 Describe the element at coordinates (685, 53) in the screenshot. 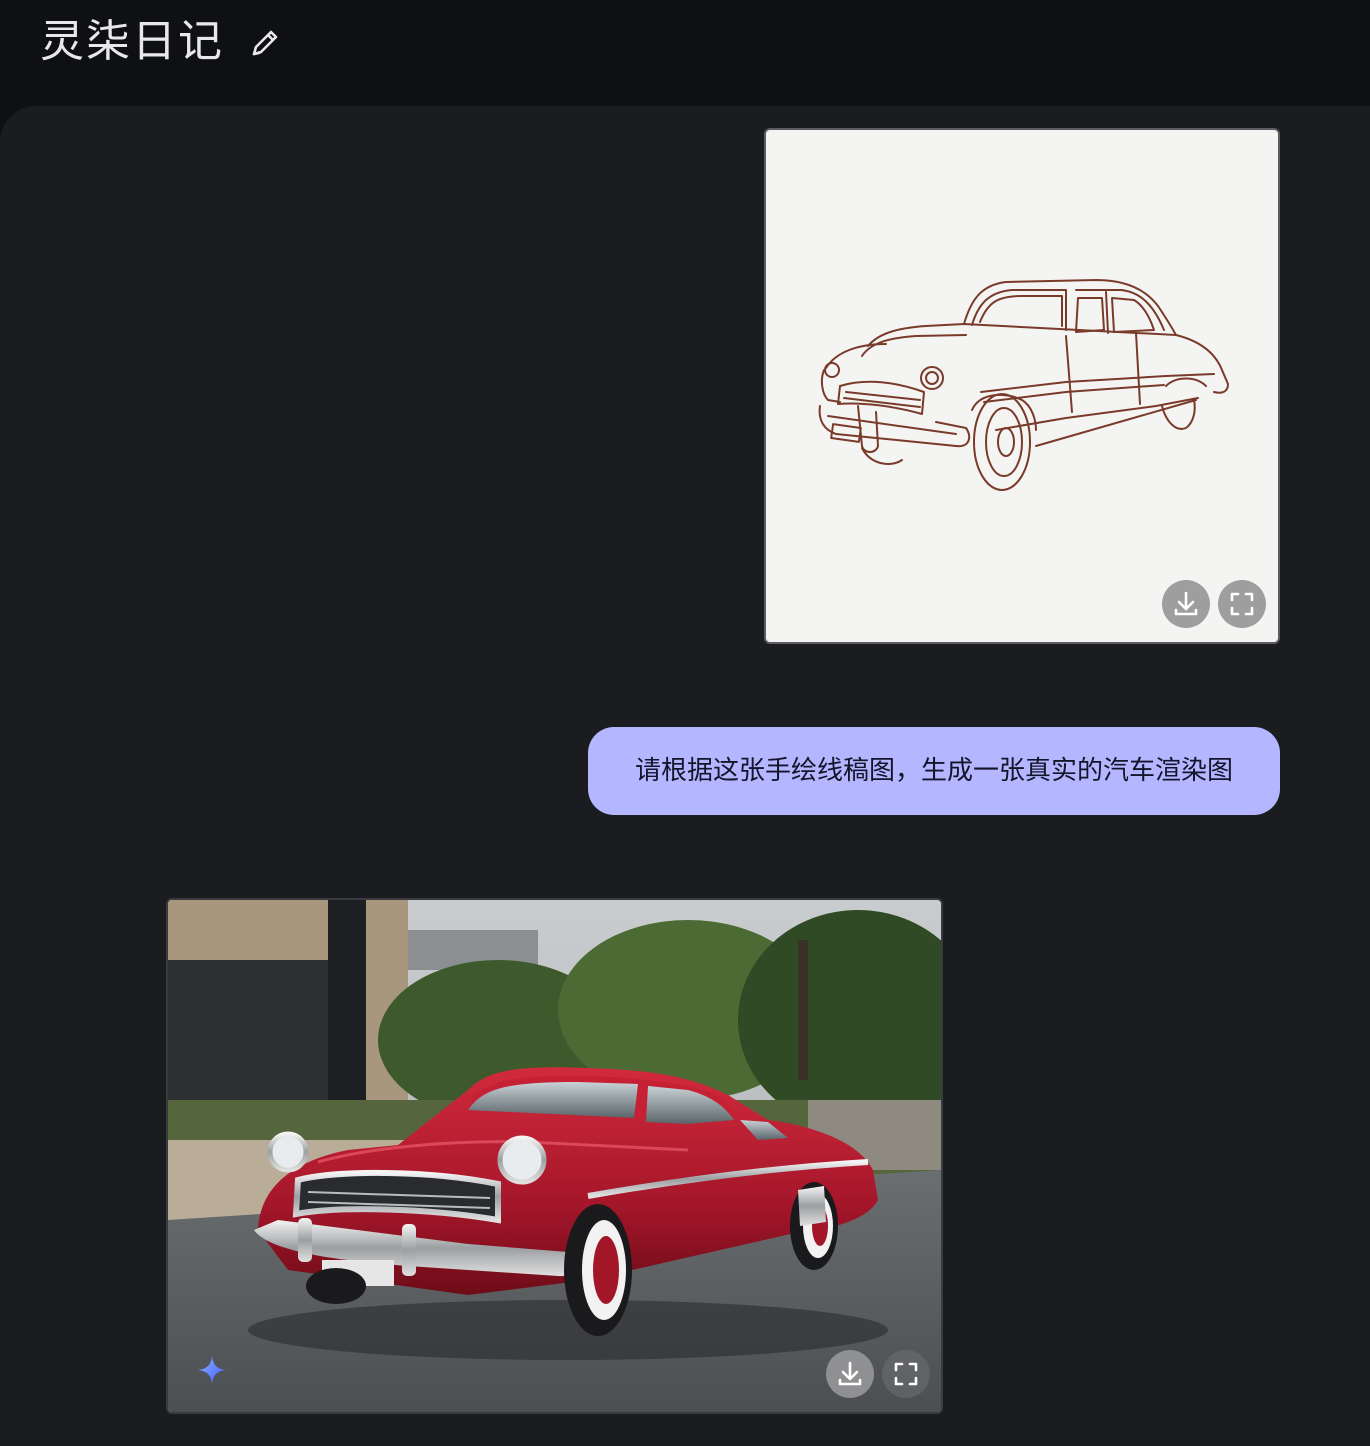

I see `header-bar: 灵柒日记` at that location.